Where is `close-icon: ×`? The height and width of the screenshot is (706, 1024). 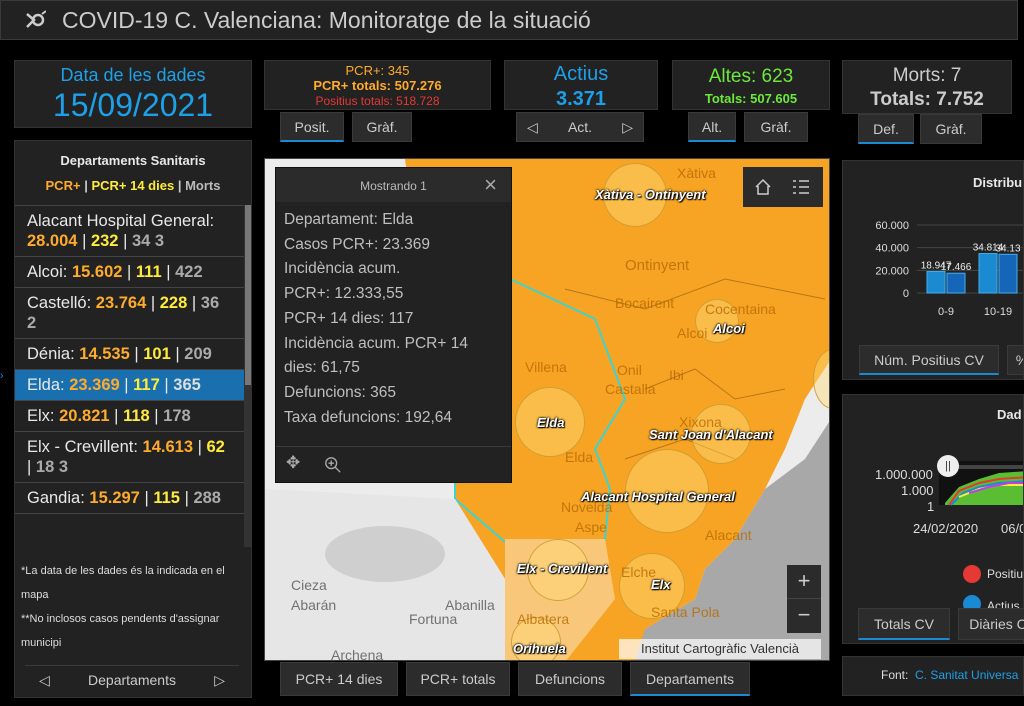 close-icon: × is located at coordinates (490, 185).